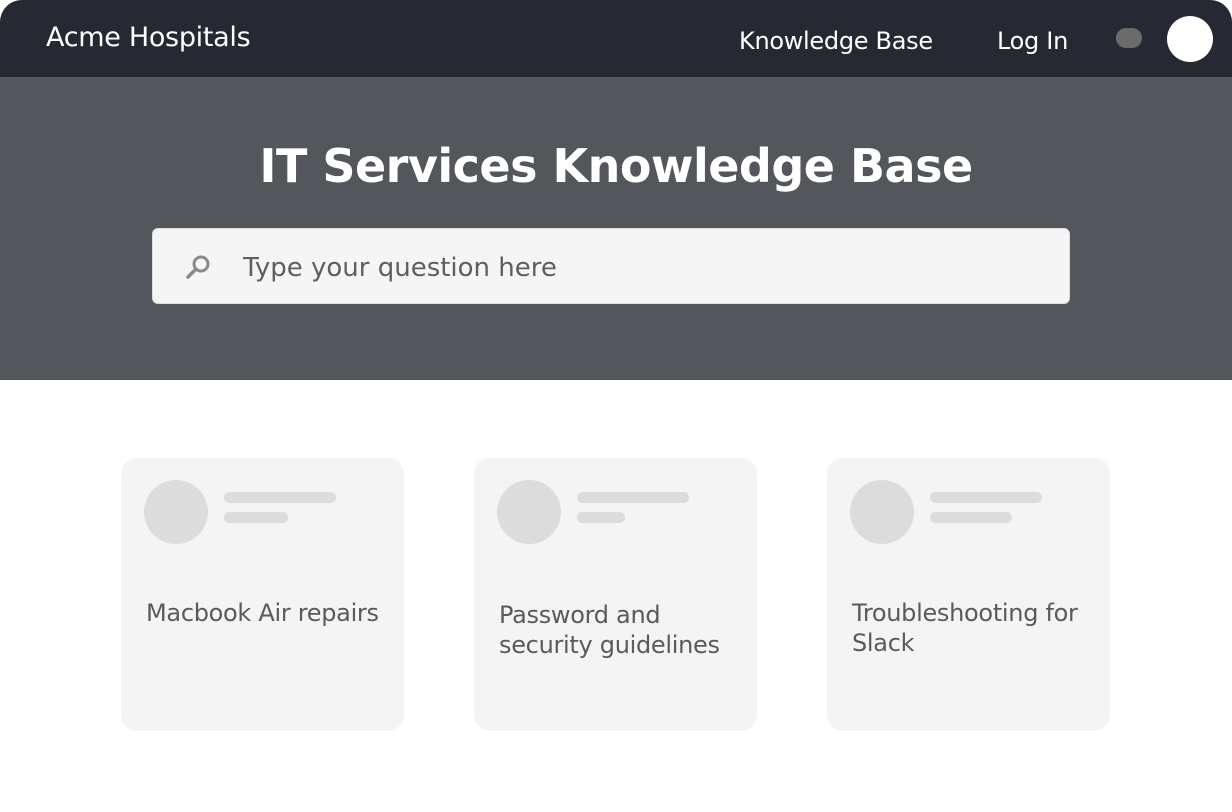 The image size is (1232, 812). Describe the element at coordinates (148, 37) in the screenshot. I see `brand-logo-text: Acme Hospitals` at that location.